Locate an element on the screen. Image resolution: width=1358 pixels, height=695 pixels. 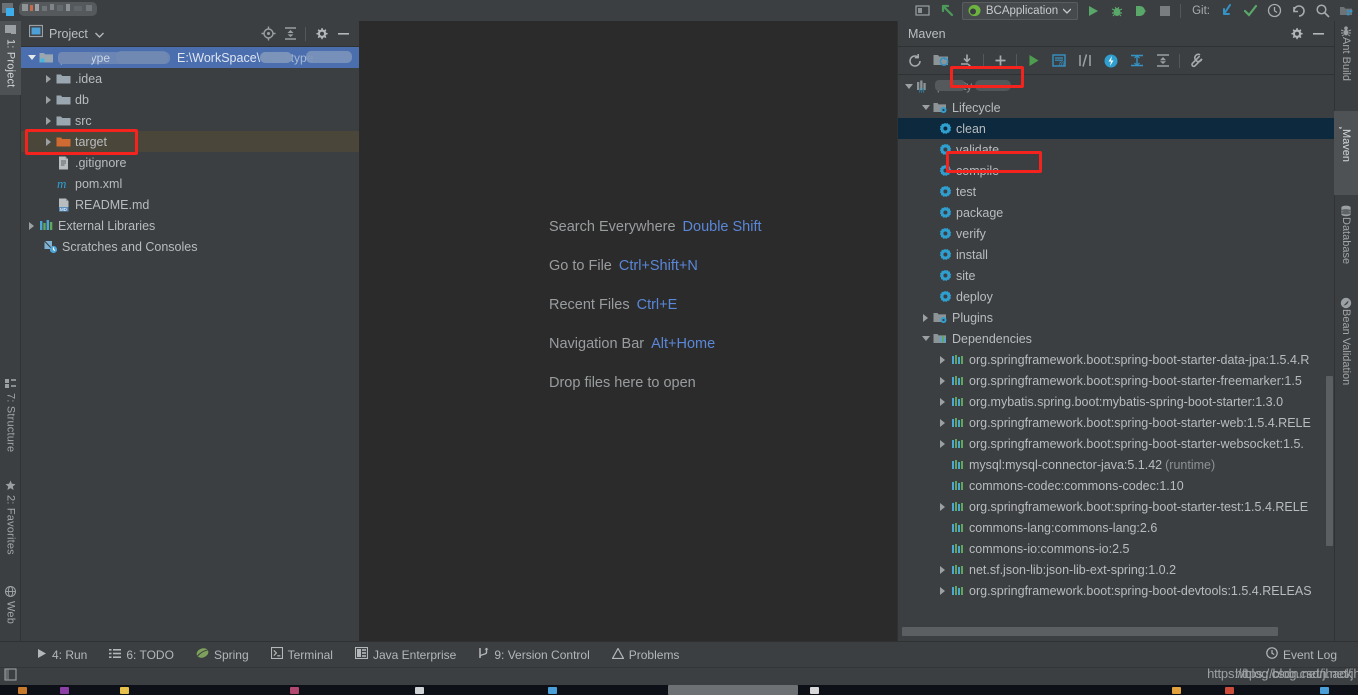
locate-icon is located at coordinates (268, 34).